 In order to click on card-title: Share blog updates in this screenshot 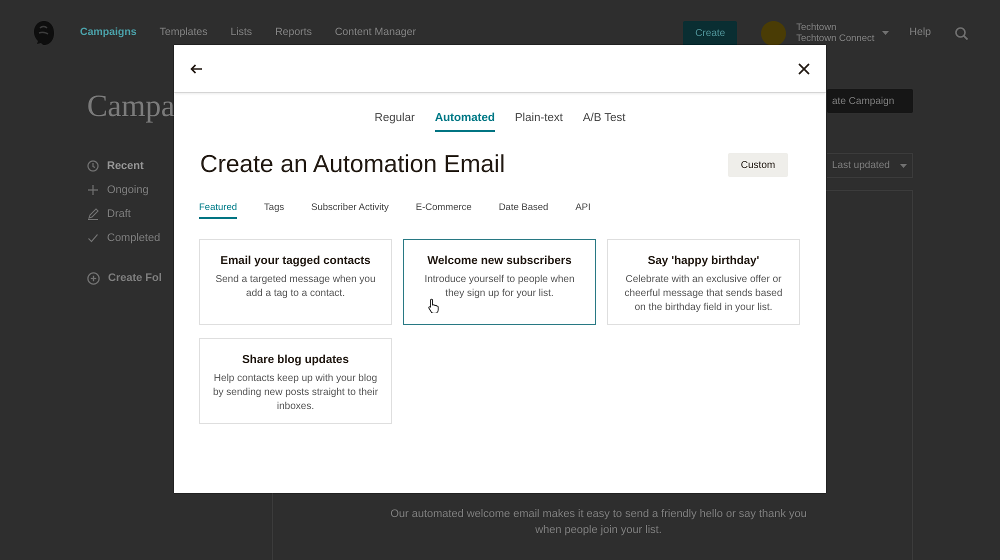, I will do `click(295, 360)`.